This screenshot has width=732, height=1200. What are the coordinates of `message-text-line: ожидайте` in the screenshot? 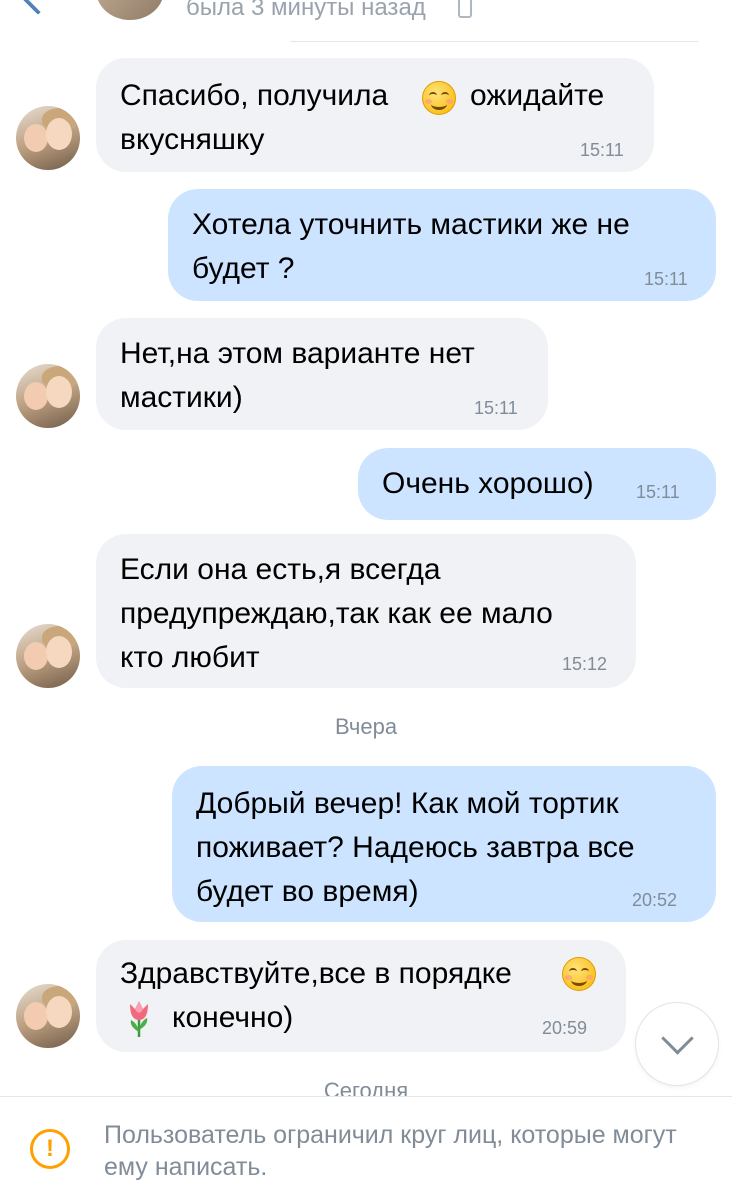 It's located at (537, 95).